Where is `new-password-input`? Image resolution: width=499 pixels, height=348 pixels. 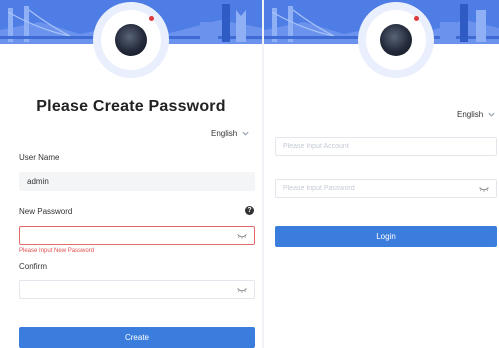
new-password-input is located at coordinates (132, 235).